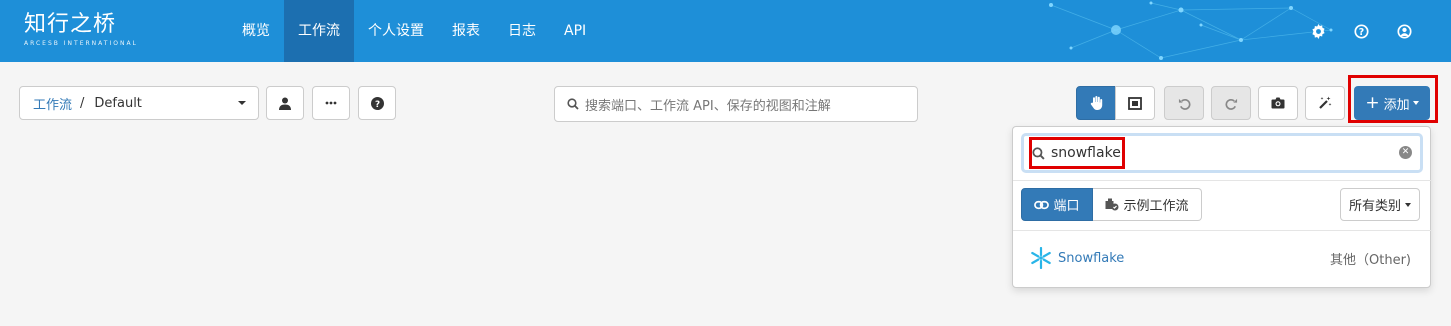 The height and width of the screenshot is (326, 1451). I want to click on add-button-label: 添加, so click(1396, 105).